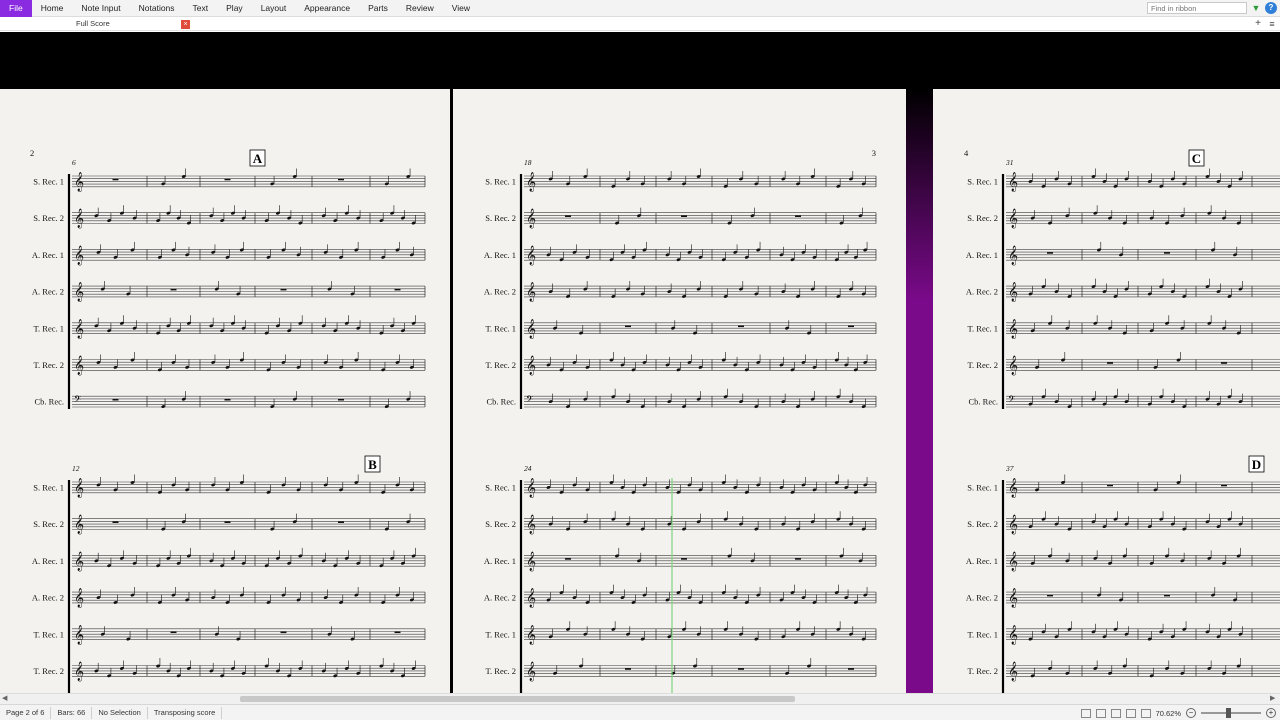 The height and width of the screenshot is (720, 1280). I want to click on zoom-slider, so click(1231, 713).